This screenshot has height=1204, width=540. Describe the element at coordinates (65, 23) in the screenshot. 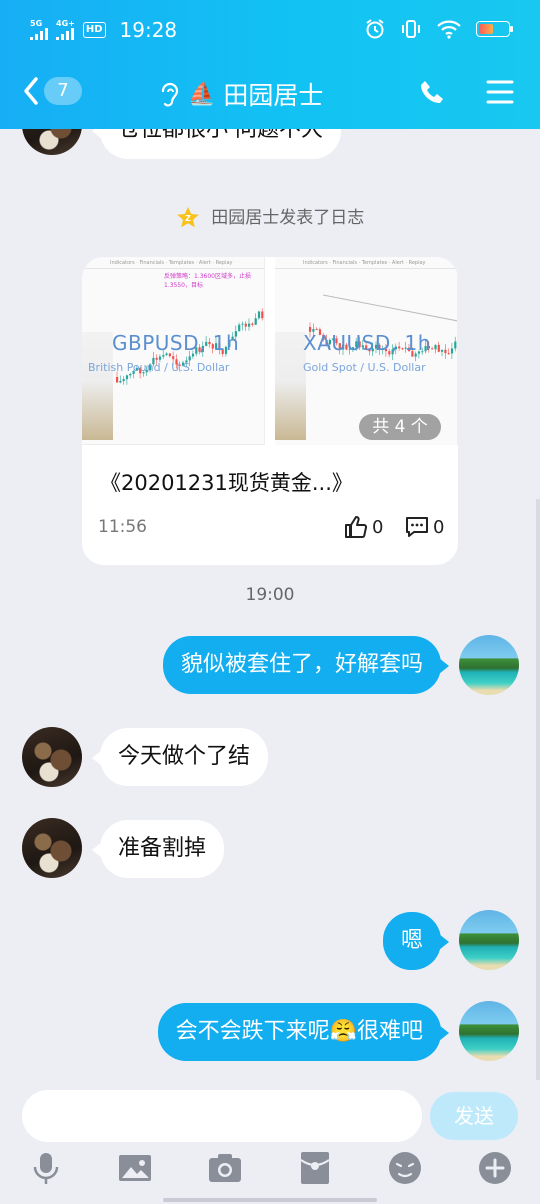

I see `network-label-2: 4G+` at that location.